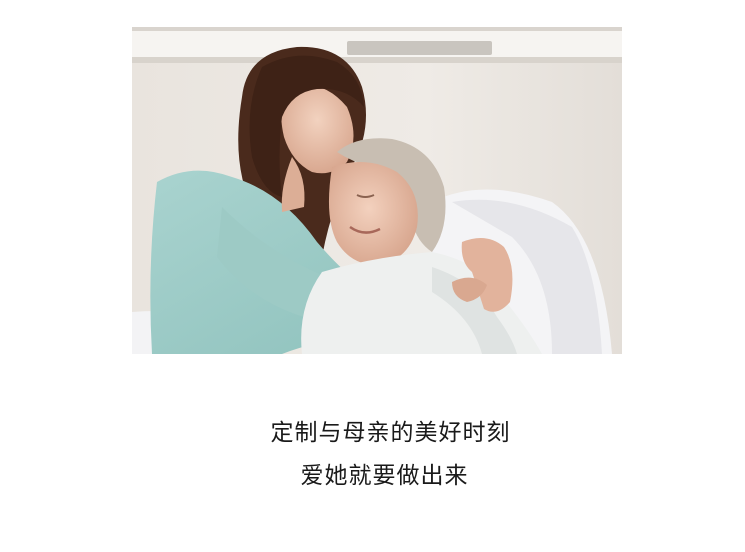 This screenshot has width=745, height=552. I want to click on caption-line-1: 定制与母亲的美好时刻, so click(390, 433).